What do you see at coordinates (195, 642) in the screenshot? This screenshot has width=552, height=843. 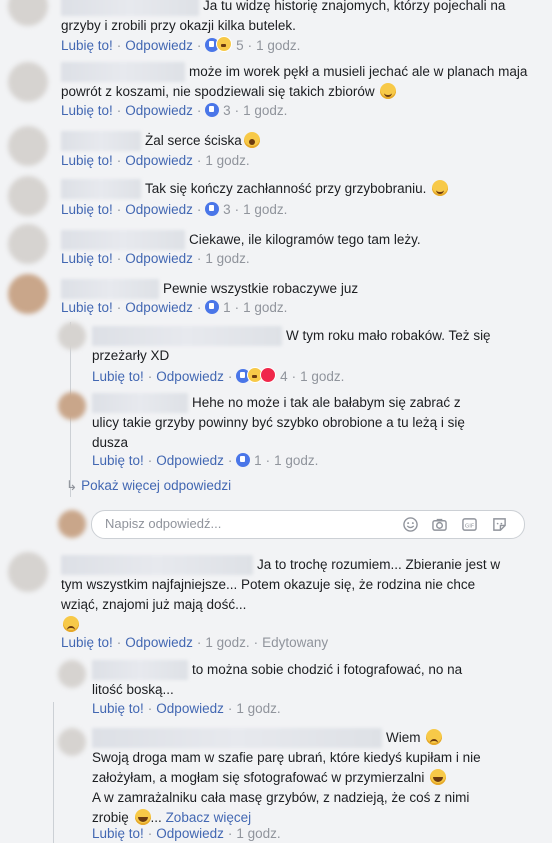 I see `comment-actions: Lubię to! · Odpowiedz · 1 godz. · Edytowany` at bounding box center [195, 642].